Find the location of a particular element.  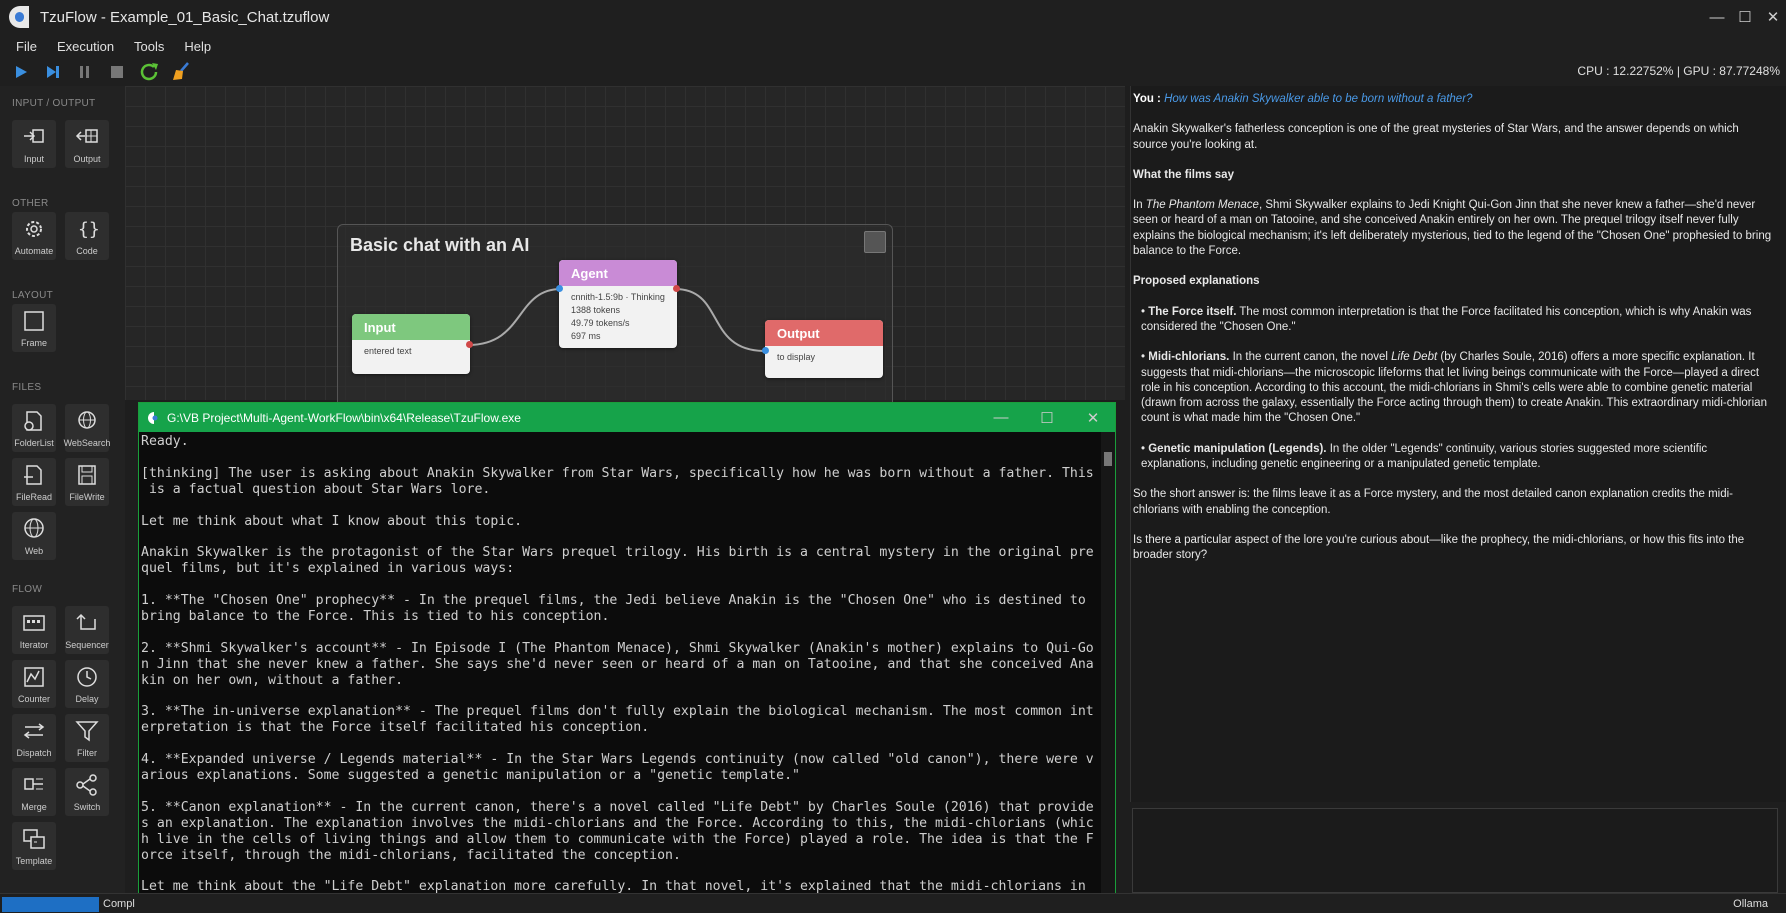

palette-filter-button: Filter is located at coordinates (87, 738).